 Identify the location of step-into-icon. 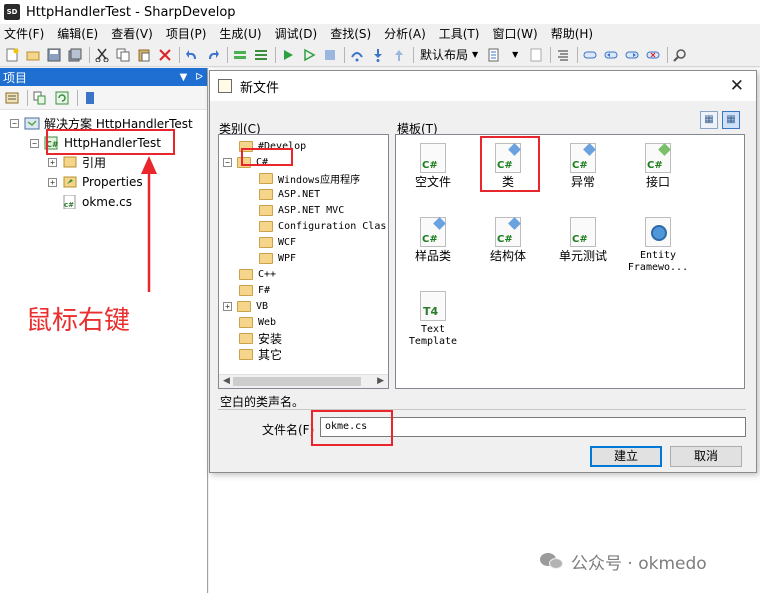
(378, 55).